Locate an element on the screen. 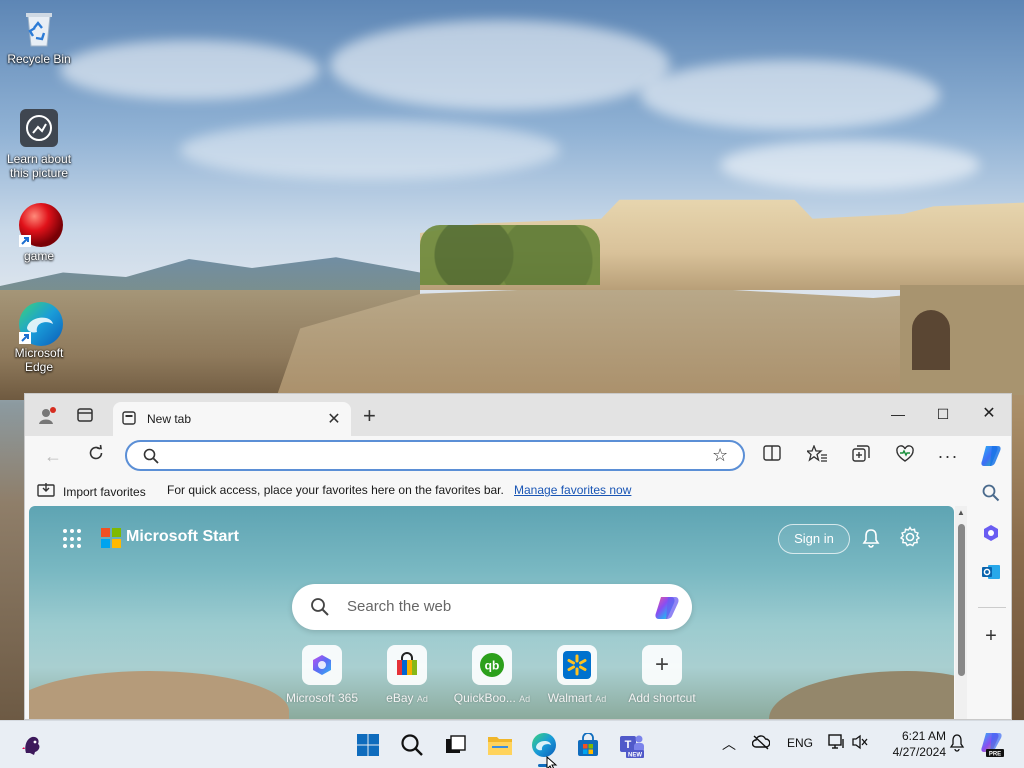 Image resolution: width=1024 pixels, height=768 pixels. sign-in-button: Sign in is located at coordinates (814, 539).